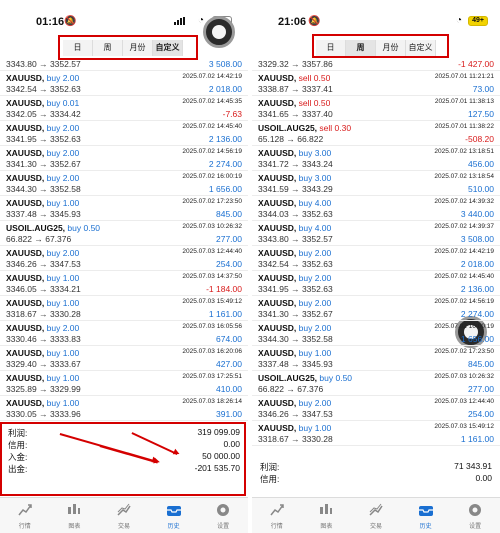 This screenshot has width=500, height=533. What do you see at coordinates (50, 22) in the screenshot?
I see `status-time: 01:16` at bounding box center [50, 22].